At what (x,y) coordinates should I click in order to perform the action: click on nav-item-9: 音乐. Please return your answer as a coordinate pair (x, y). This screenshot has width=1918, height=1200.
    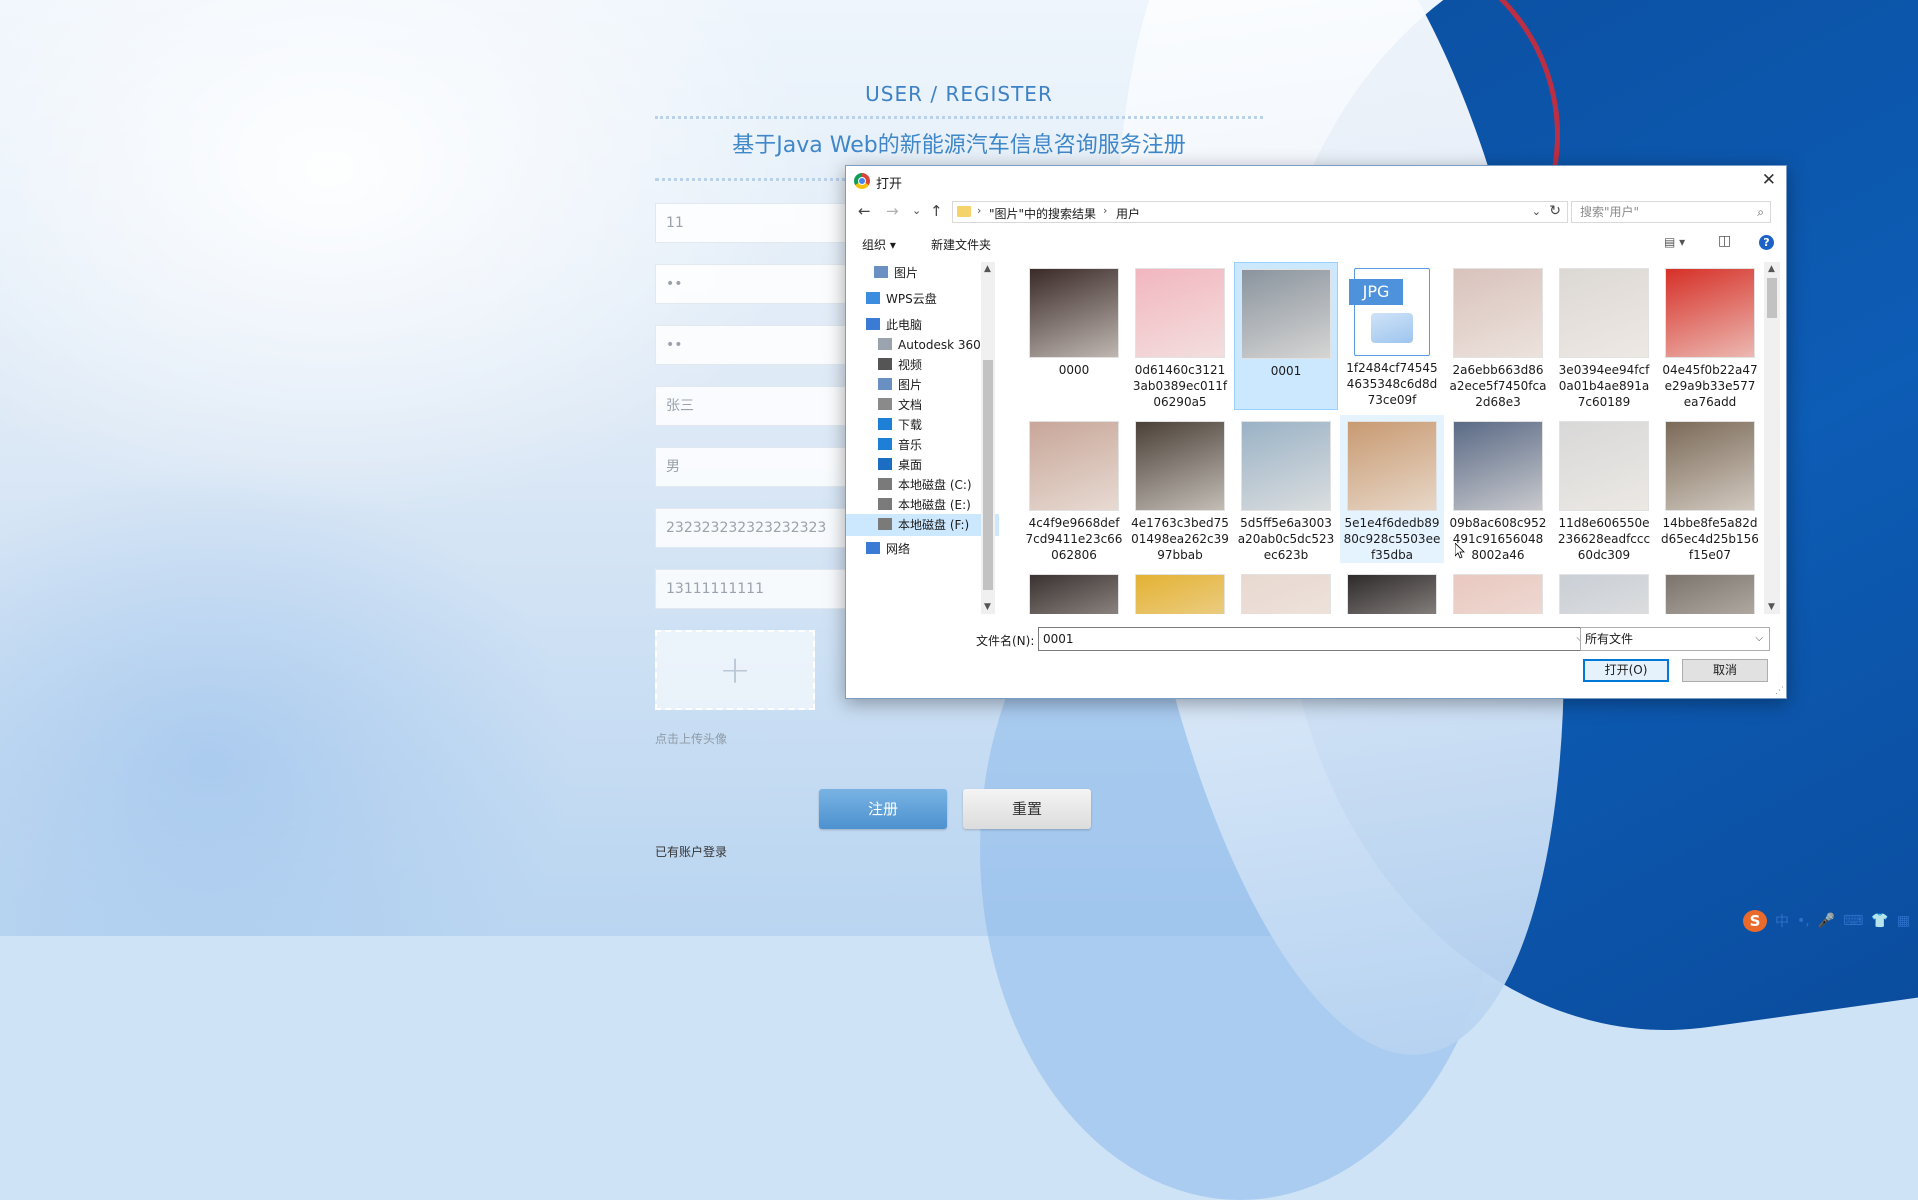
    Looking at the image, I should click on (900, 445).